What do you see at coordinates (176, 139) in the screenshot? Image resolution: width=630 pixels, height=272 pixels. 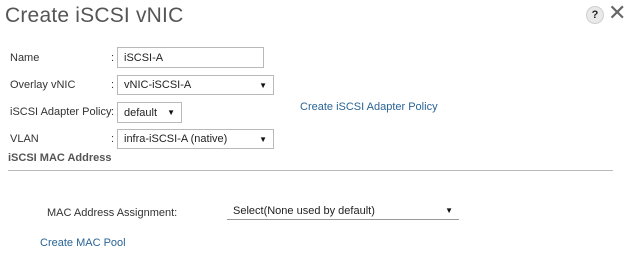 I see `vlan-value: infra-iSCSI-A (native)` at bounding box center [176, 139].